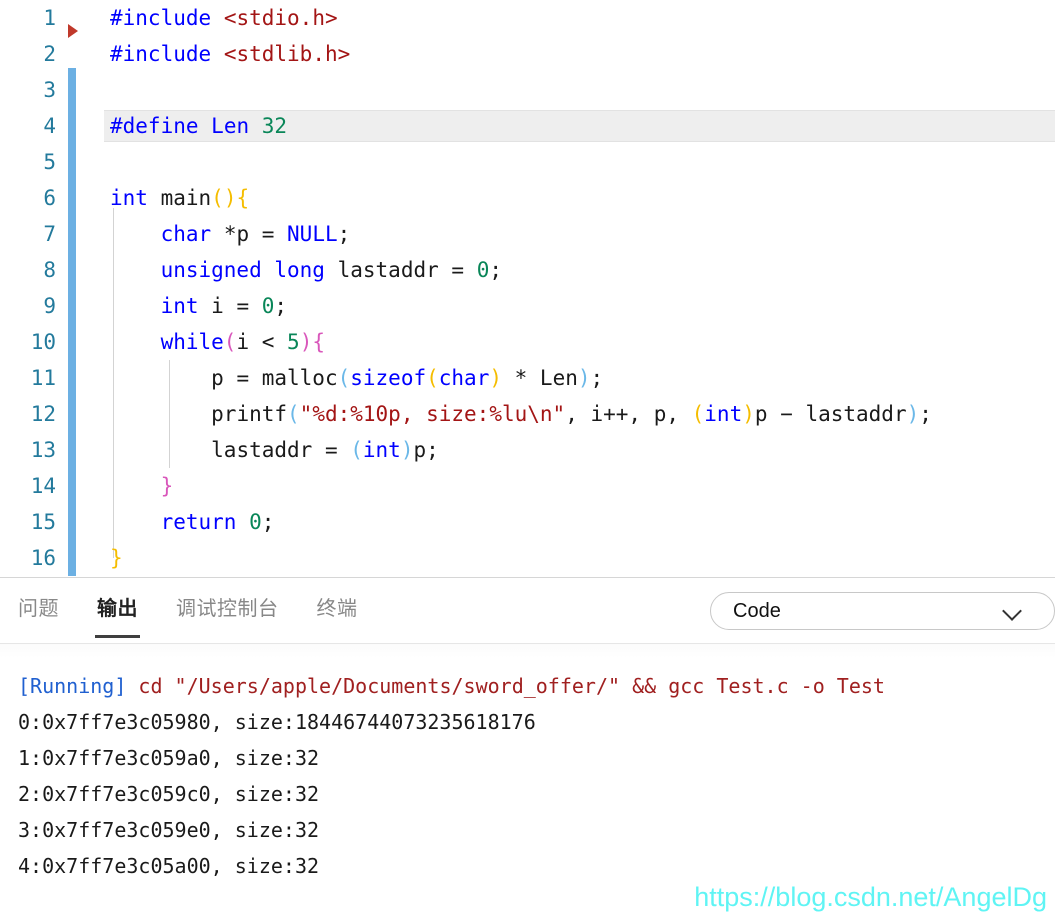 Image resolution: width=1055 pixels, height=917 pixels. What do you see at coordinates (527, 198) in the screenshot?
I see `code-line: 6 int main(){` at bounding box center [527, 198].